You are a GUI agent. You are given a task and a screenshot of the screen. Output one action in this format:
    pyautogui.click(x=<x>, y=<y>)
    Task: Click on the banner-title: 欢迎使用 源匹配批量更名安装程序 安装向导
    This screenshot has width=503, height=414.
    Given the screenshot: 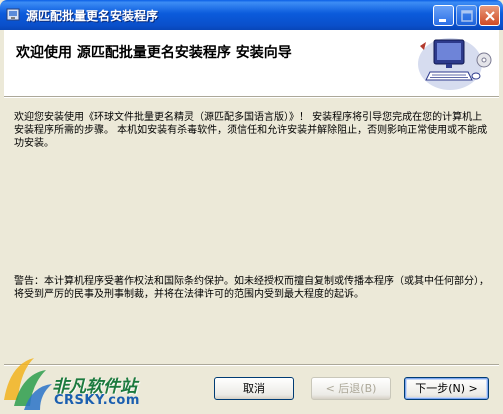 What is the action you would take?
    pyautogui.click(x=154, y=53)
    